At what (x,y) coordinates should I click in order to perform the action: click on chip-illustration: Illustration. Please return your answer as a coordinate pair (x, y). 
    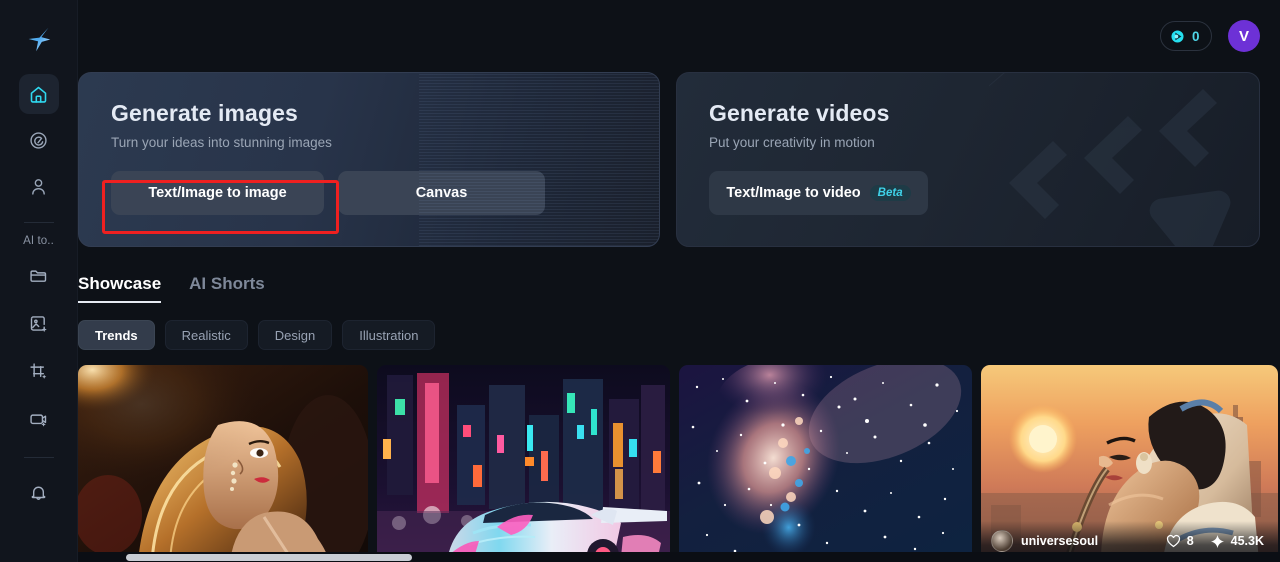
    Looking at the image, I should click on (389, 335).